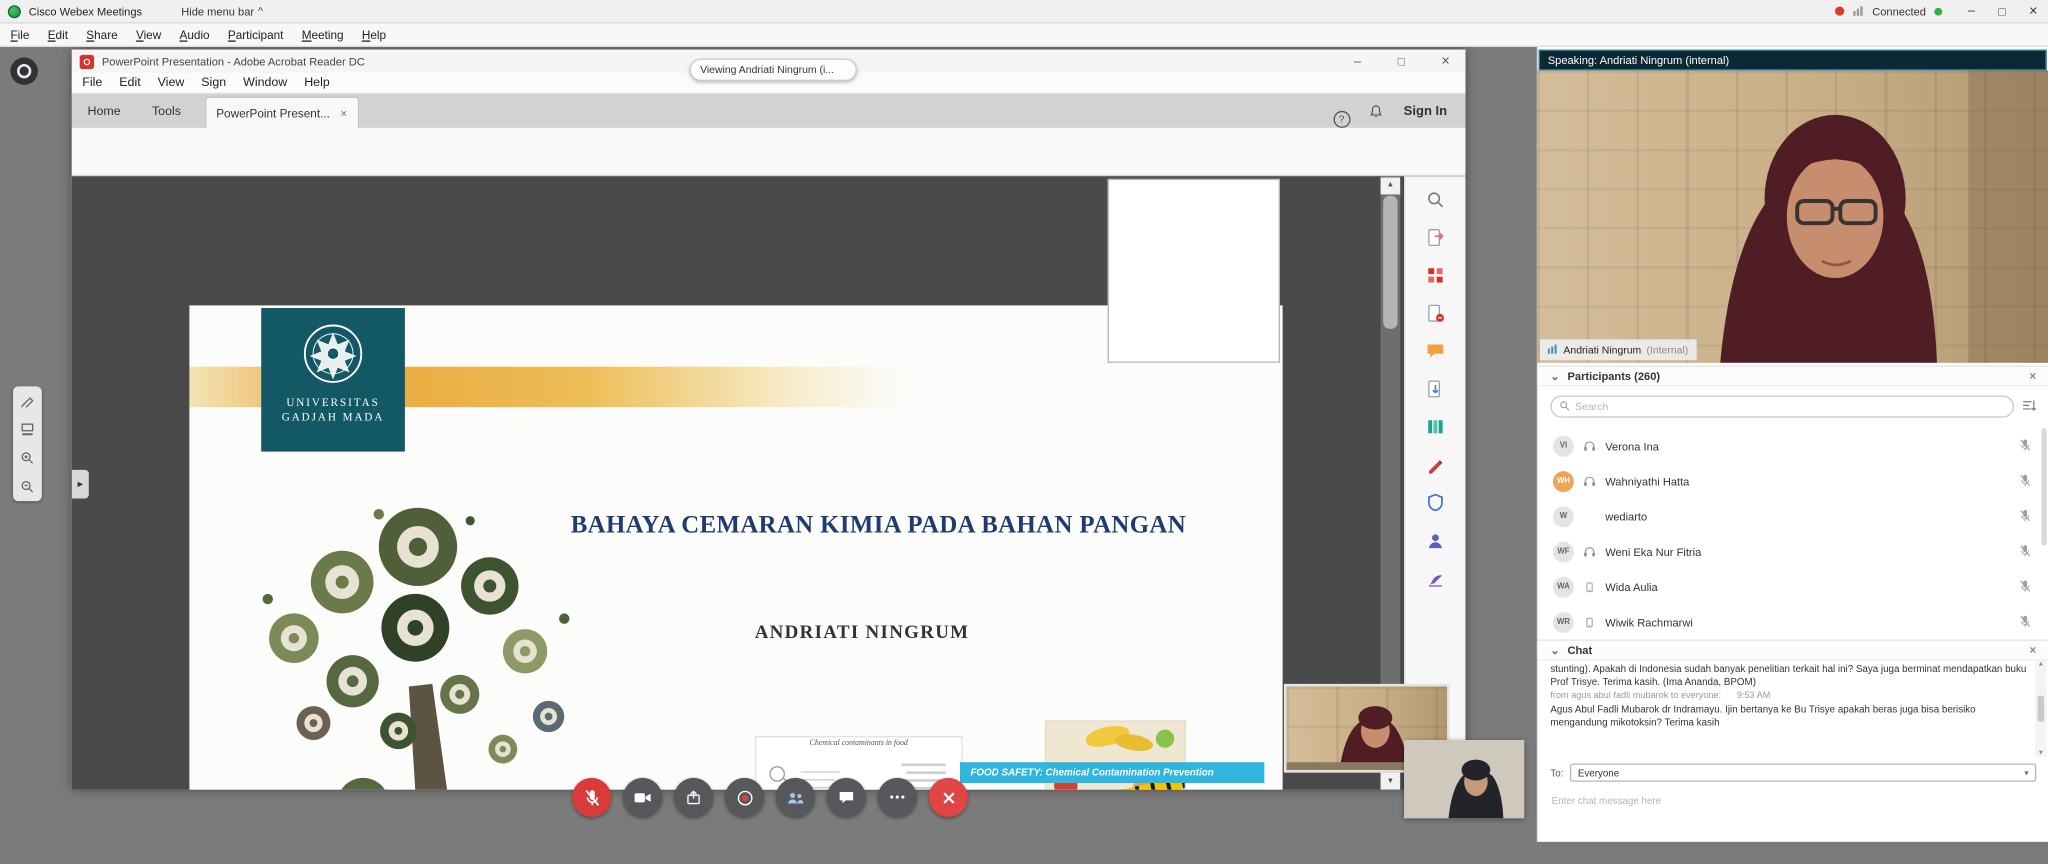 The height and width of the screenshot is (864, 2048). Describe the element at coordinates (1435, 351) in the screenshot. I see `comment-tool-icon` at that location.